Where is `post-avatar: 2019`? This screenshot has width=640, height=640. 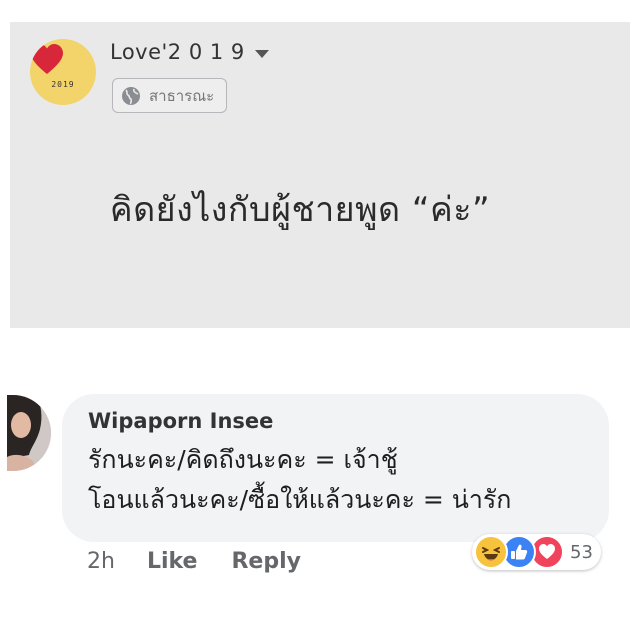
post-avatar: 2019 is located at coordinates (63, 72).